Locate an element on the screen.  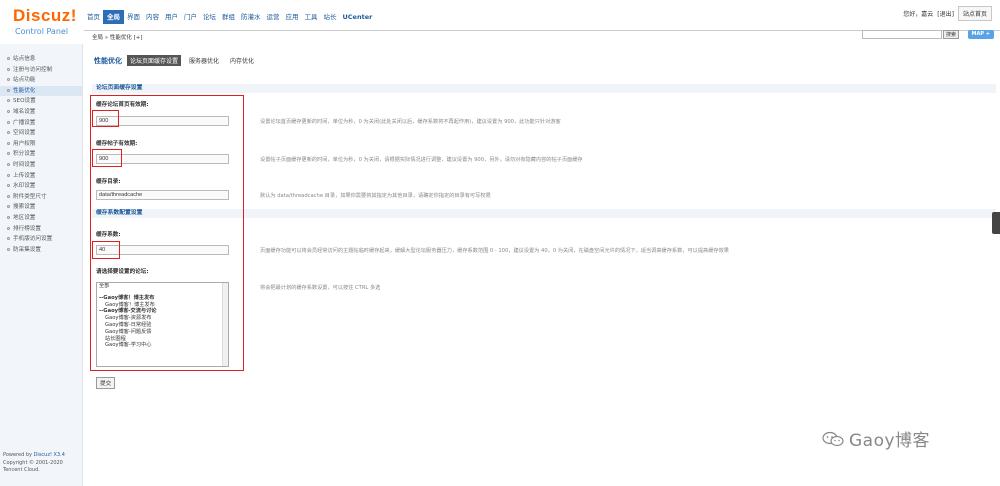
sidebar-item-label: 搜索设置 is located at coordinates (24, 207).